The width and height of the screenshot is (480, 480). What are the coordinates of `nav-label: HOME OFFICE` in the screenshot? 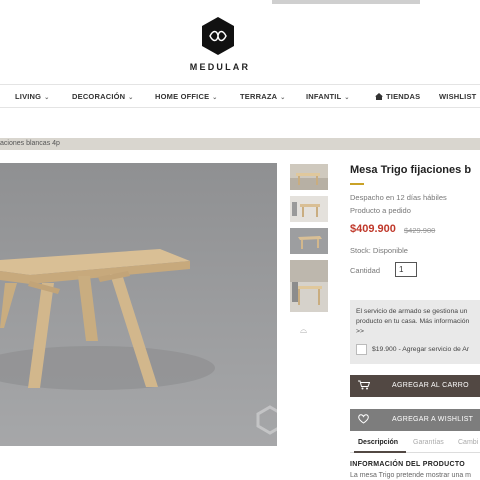 It's located at (182, 96).